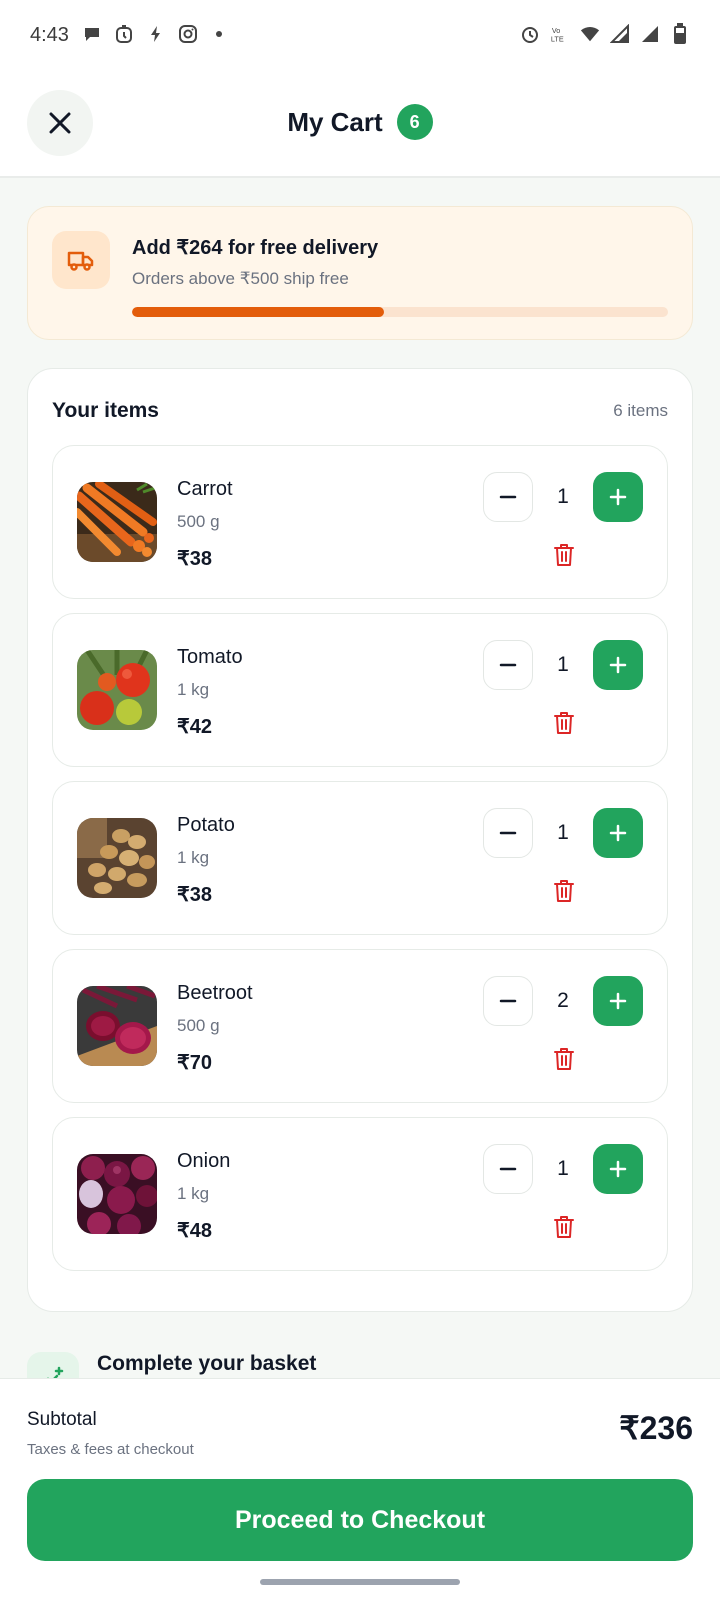 This screenshot has height=1600, width=720. I want to click on item-name: Tomato, so click(210, 657).